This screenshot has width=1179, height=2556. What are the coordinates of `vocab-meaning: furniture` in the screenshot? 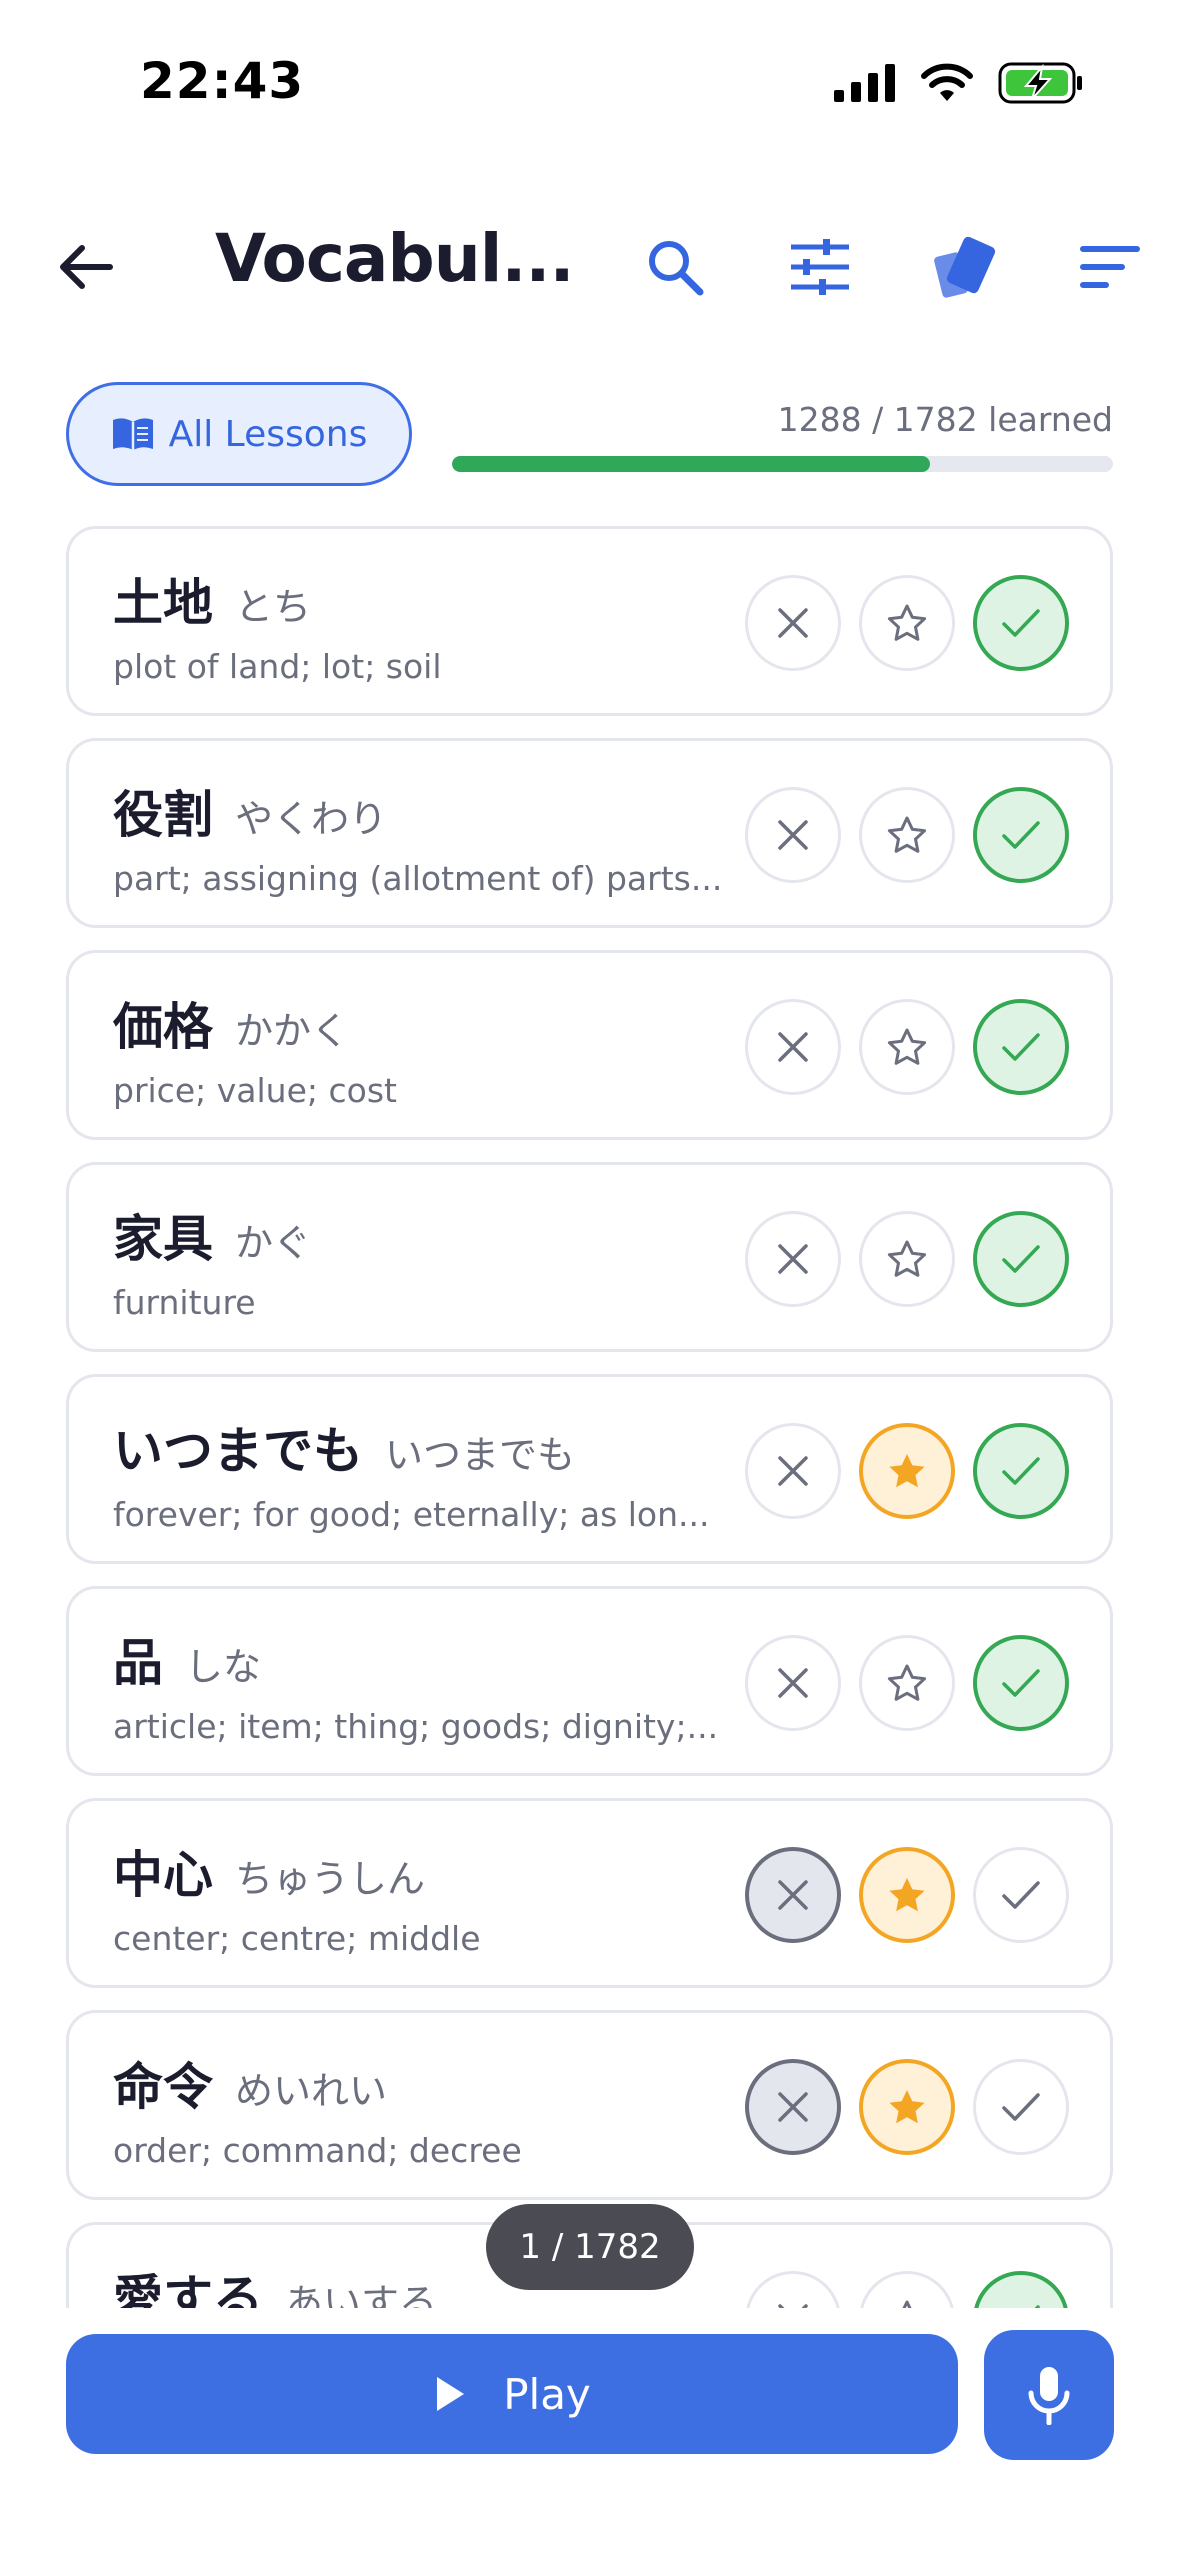 It's located at (184, 1302).